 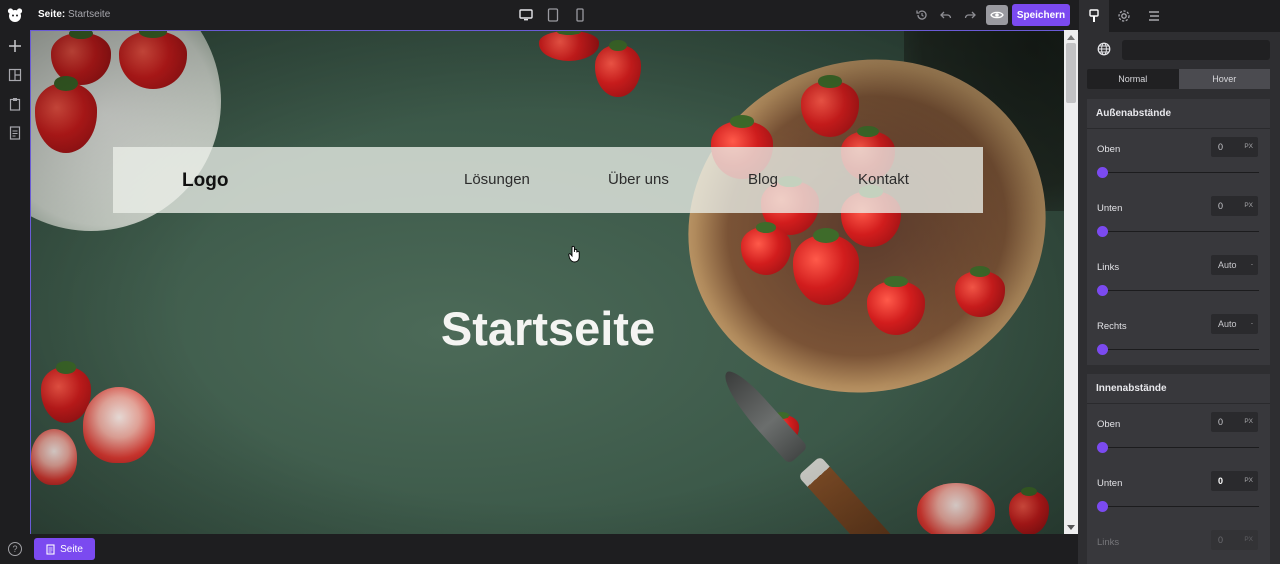 I want to click on tab-layers, so click(x=1154, y=16).